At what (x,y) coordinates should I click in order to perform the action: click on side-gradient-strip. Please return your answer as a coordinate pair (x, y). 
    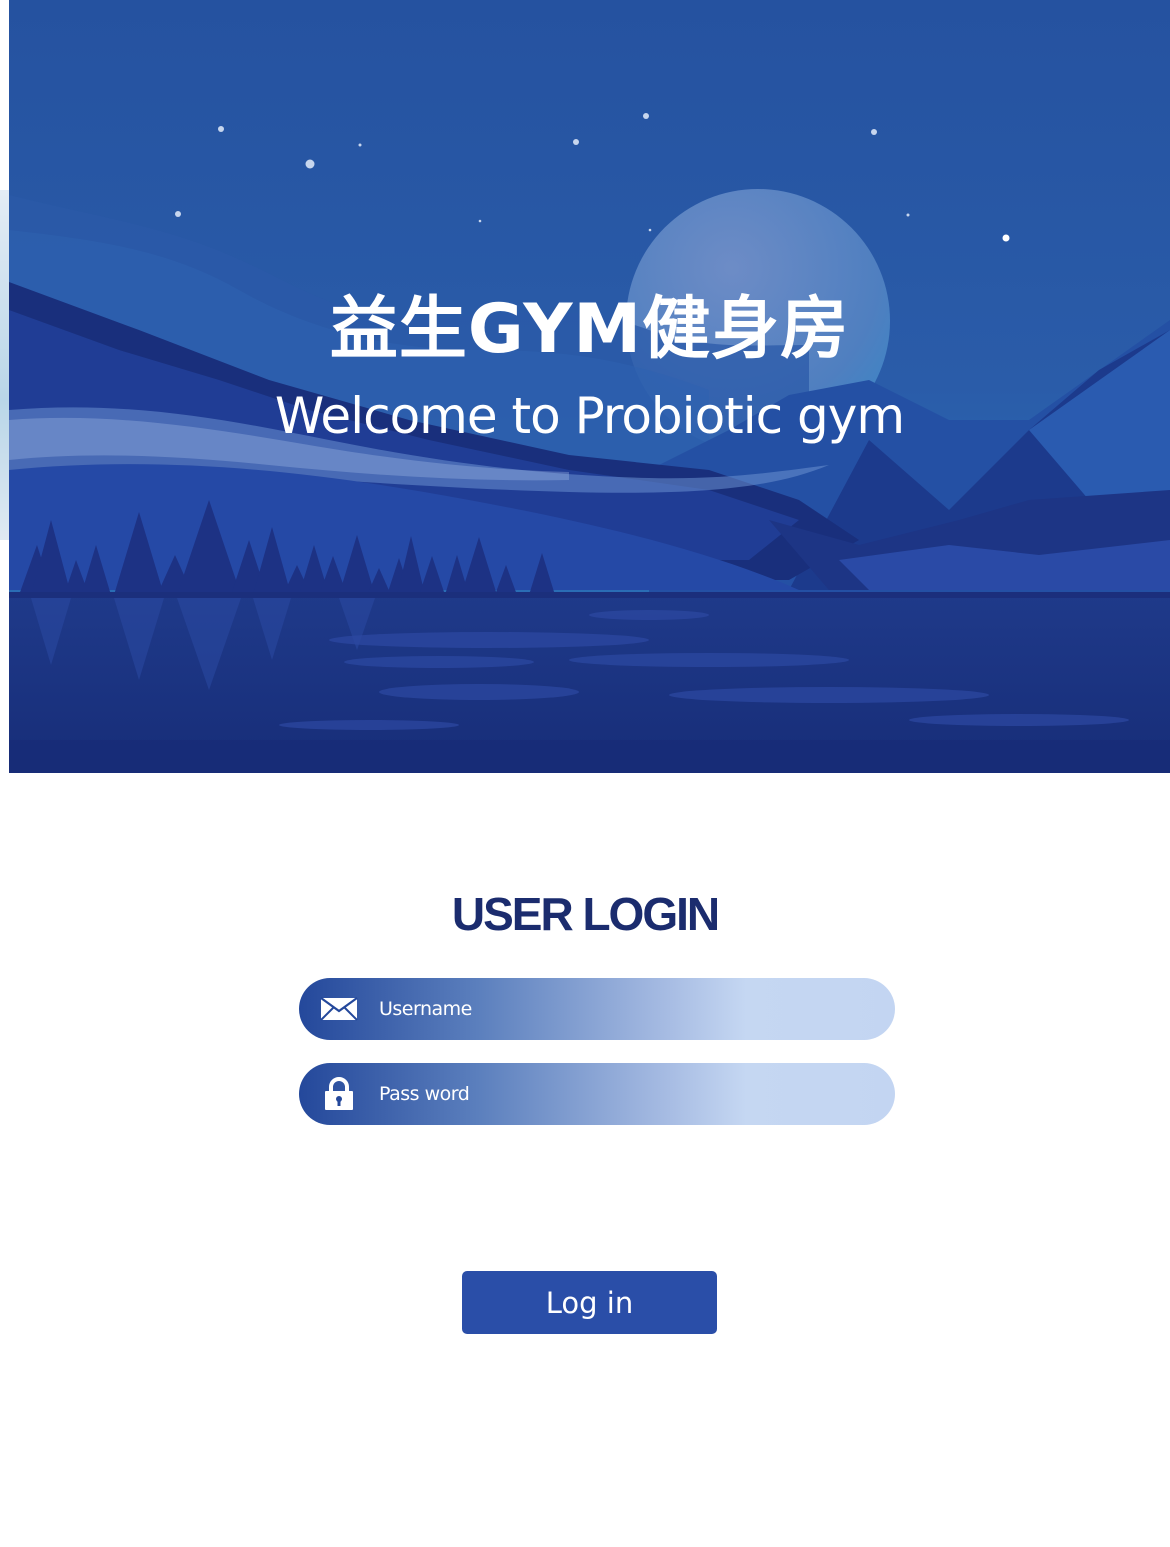
    Looking at the image, I should click on (4, 365).